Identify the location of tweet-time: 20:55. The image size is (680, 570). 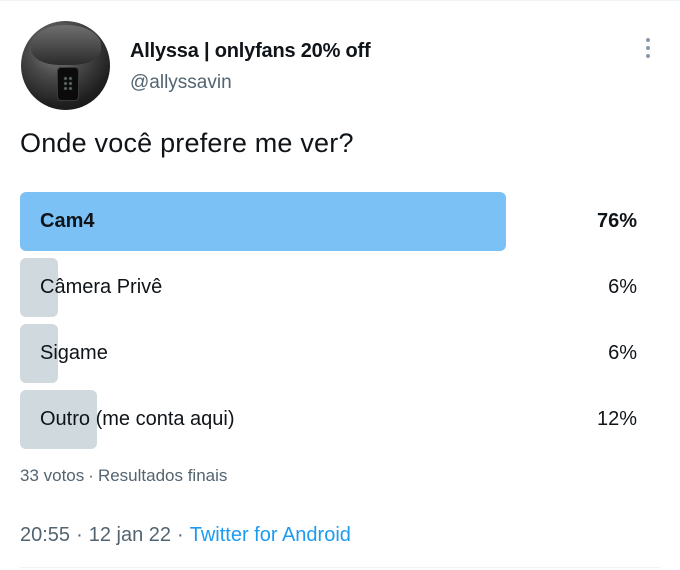
(45, 535).